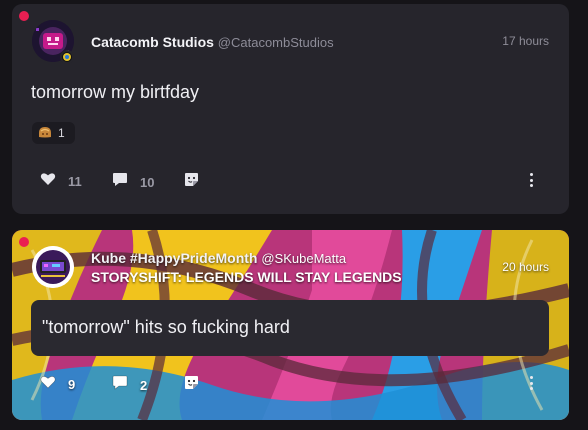 Image resolution: width=588 pixels, height=430 pixels. I want to click on author-handle: @CatacombStudios, so click(276, 42).